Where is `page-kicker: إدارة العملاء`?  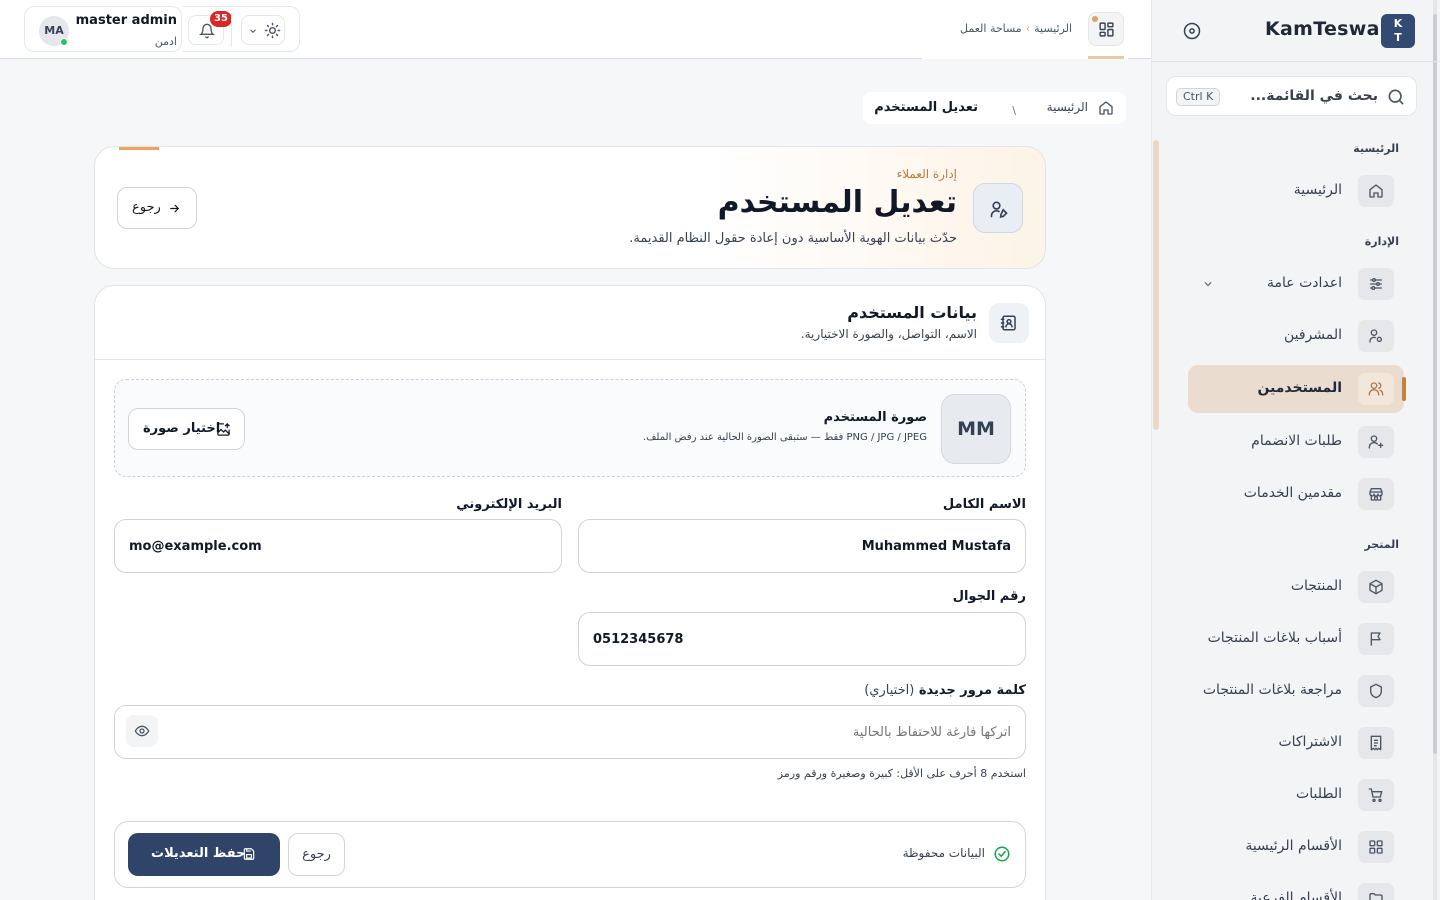 page-kicker: إدارة العملاء is located at coordinates (926, 174).